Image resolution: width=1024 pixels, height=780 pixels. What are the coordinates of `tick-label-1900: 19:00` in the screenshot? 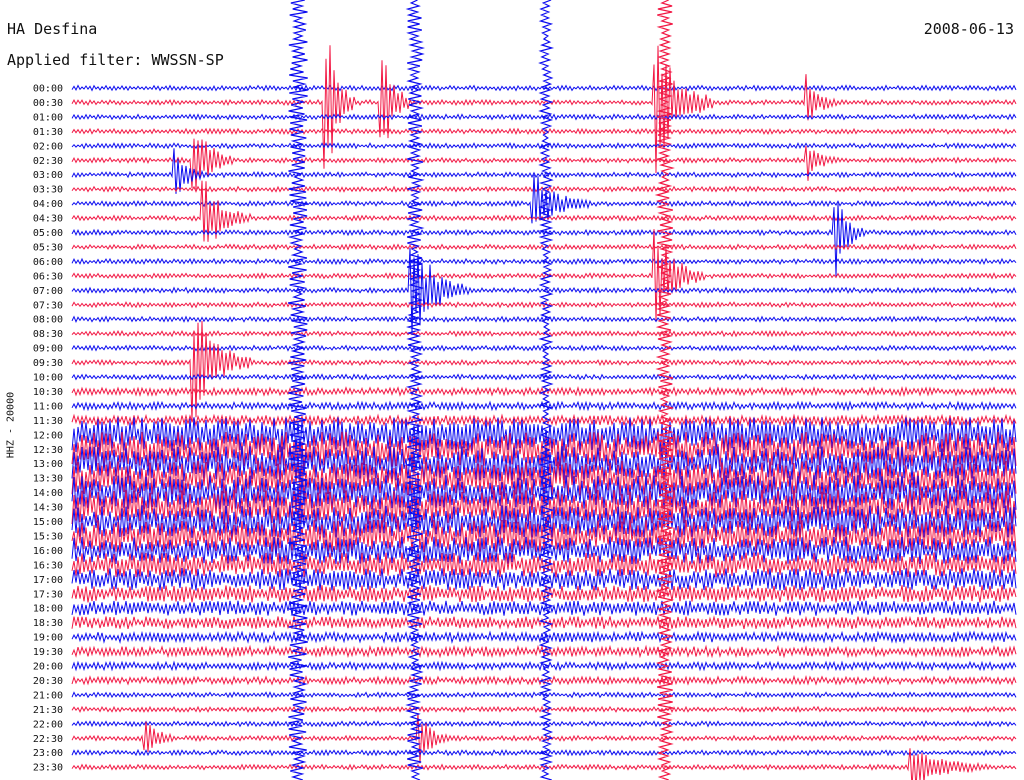 It's located at (48, 638).